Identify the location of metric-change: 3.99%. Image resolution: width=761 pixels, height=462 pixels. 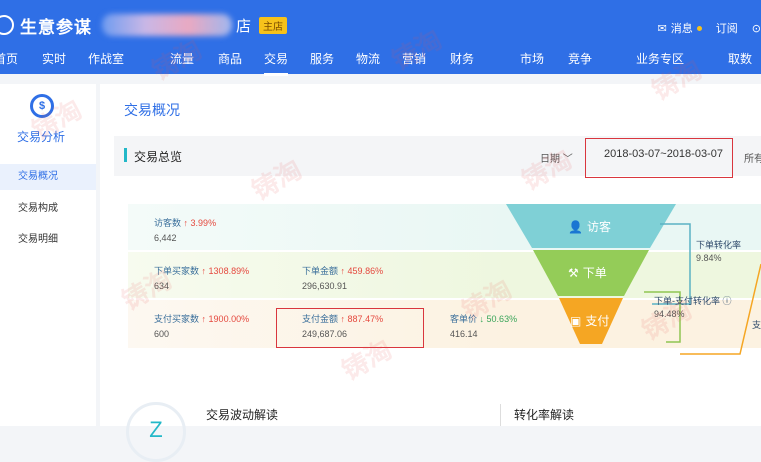
(203, 223).